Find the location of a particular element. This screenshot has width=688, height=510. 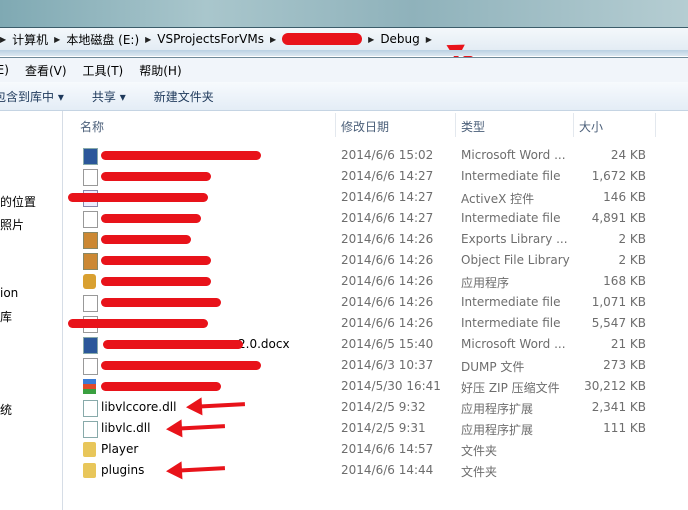

share-button: 共享 ▾ is located at coordinates (109, 96).